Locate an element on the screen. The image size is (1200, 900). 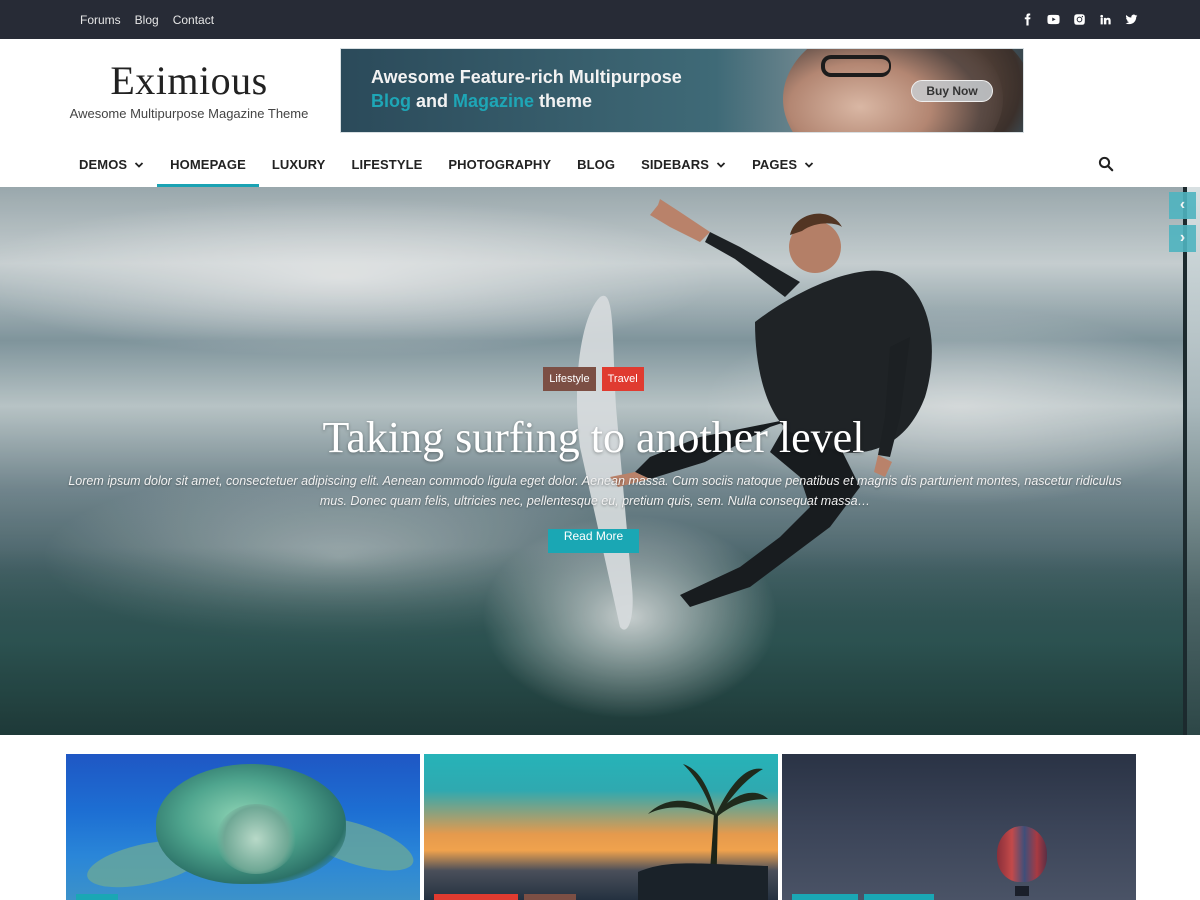
youtube-icon is located at coordinates (1053, 20).